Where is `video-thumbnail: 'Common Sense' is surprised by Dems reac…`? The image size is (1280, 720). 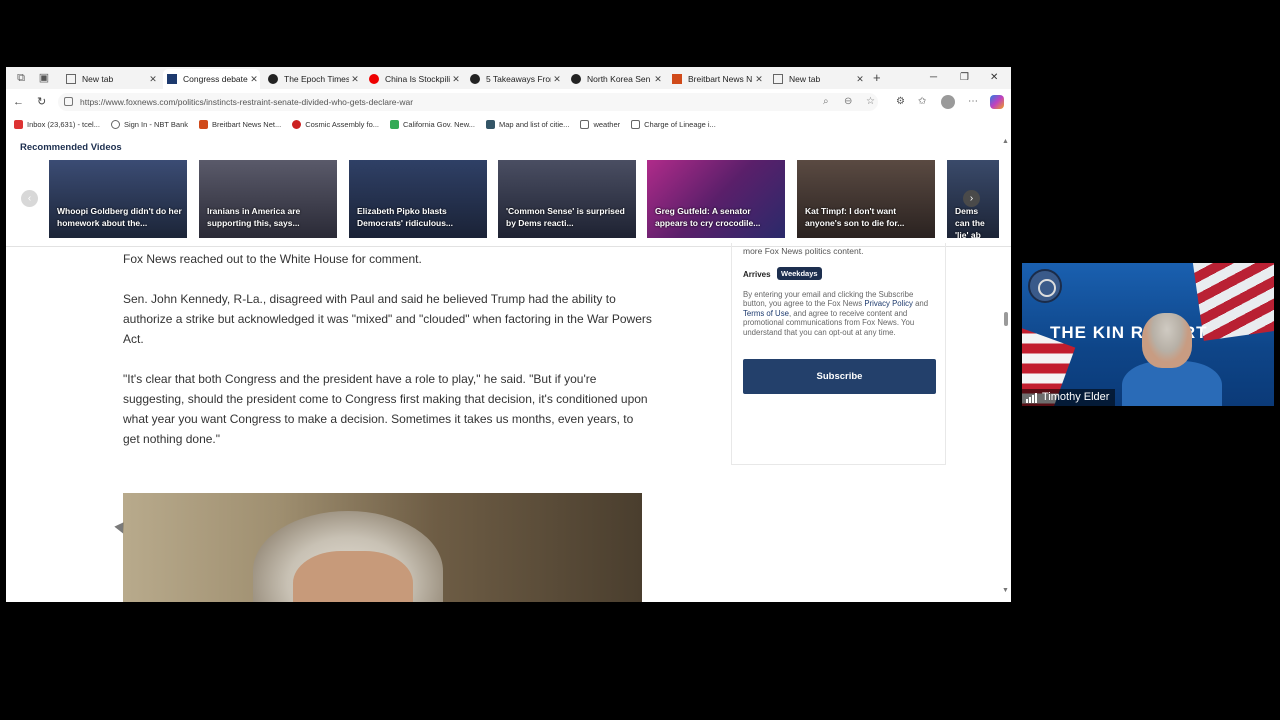
video-thumbnail: 'Common Sense' is surprised by Dems reac… is located at coordinates (567, 199).